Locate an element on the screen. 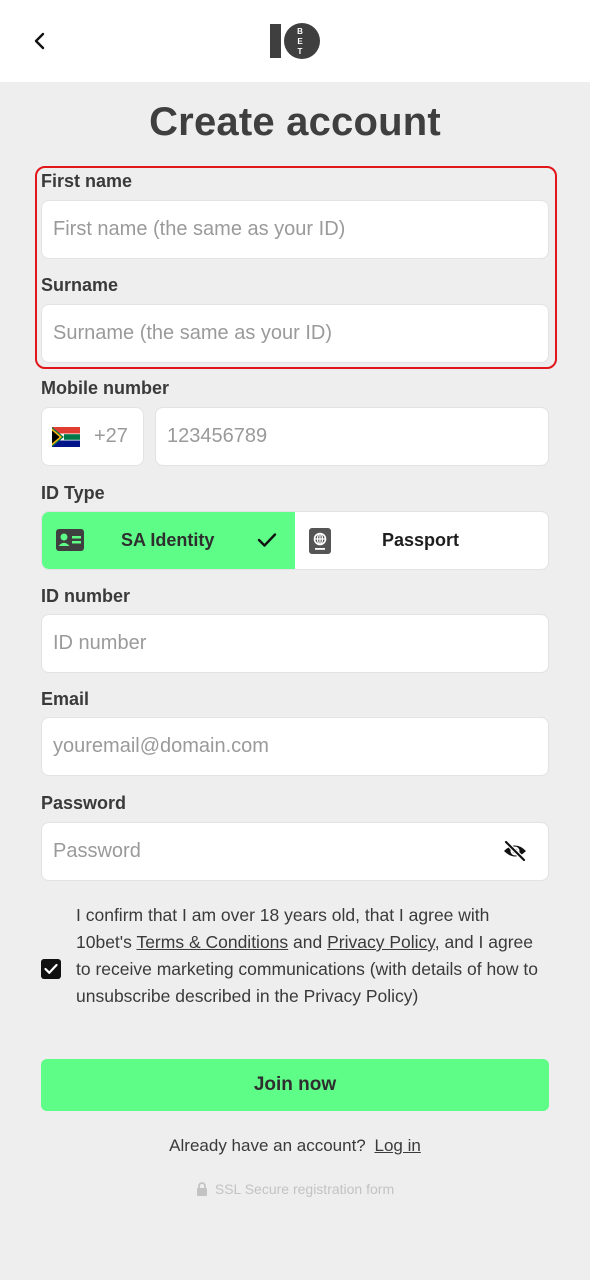 The image size is (590, 1280). ssl-note: SSL Secure registration form is located at coordinates (295, 1189).